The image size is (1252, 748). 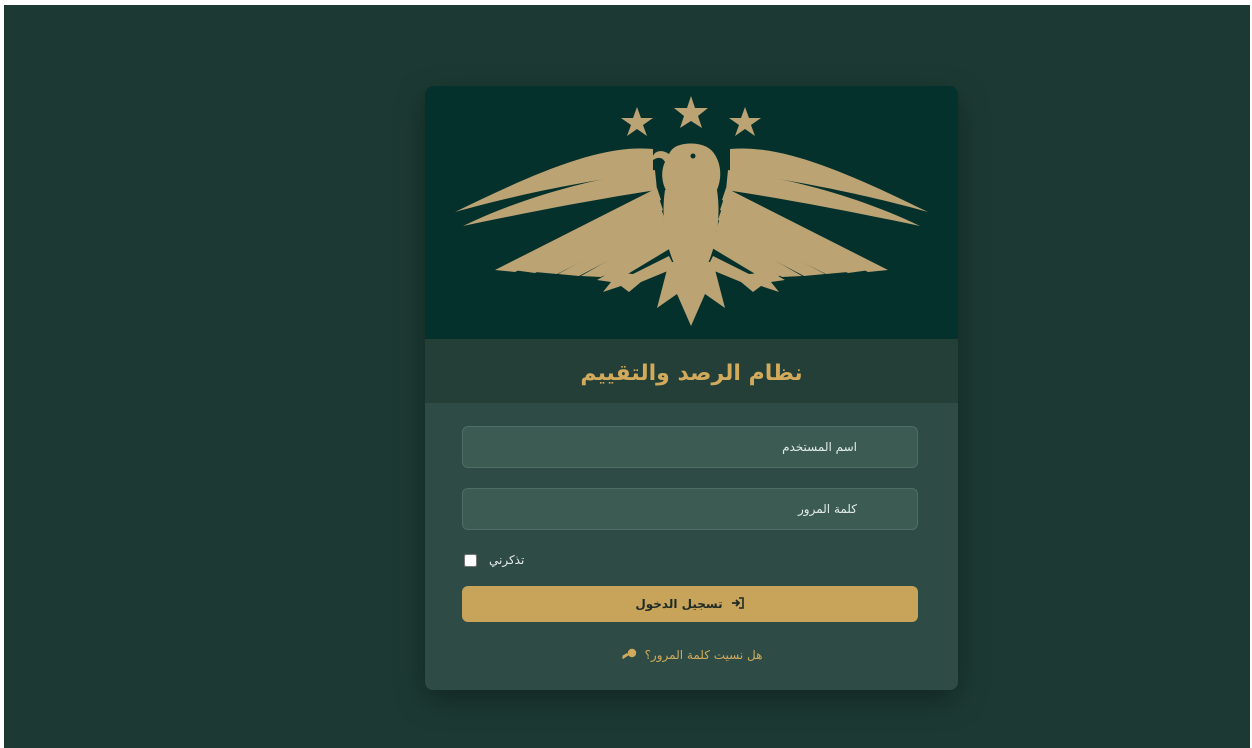 I want to click on remember-me-row: تذكرني, so click(x=493, y=560).